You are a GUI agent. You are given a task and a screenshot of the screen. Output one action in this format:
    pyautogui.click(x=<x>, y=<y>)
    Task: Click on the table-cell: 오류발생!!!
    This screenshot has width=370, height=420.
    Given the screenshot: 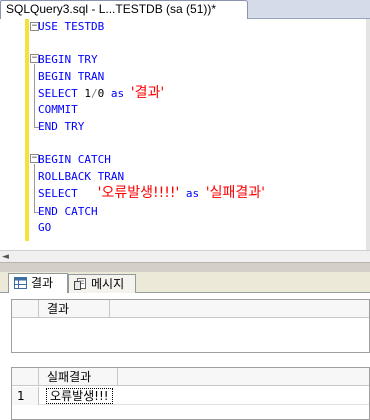 What is the action you would take?
    pyautogui.click(x=79, y=396)
    